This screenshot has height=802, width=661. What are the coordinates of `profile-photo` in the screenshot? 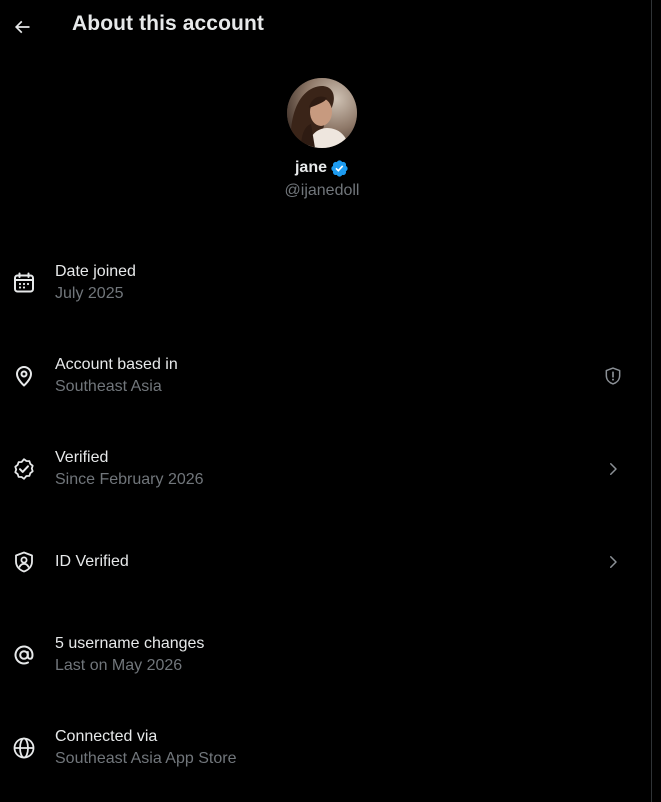 It's located at (322, 113).